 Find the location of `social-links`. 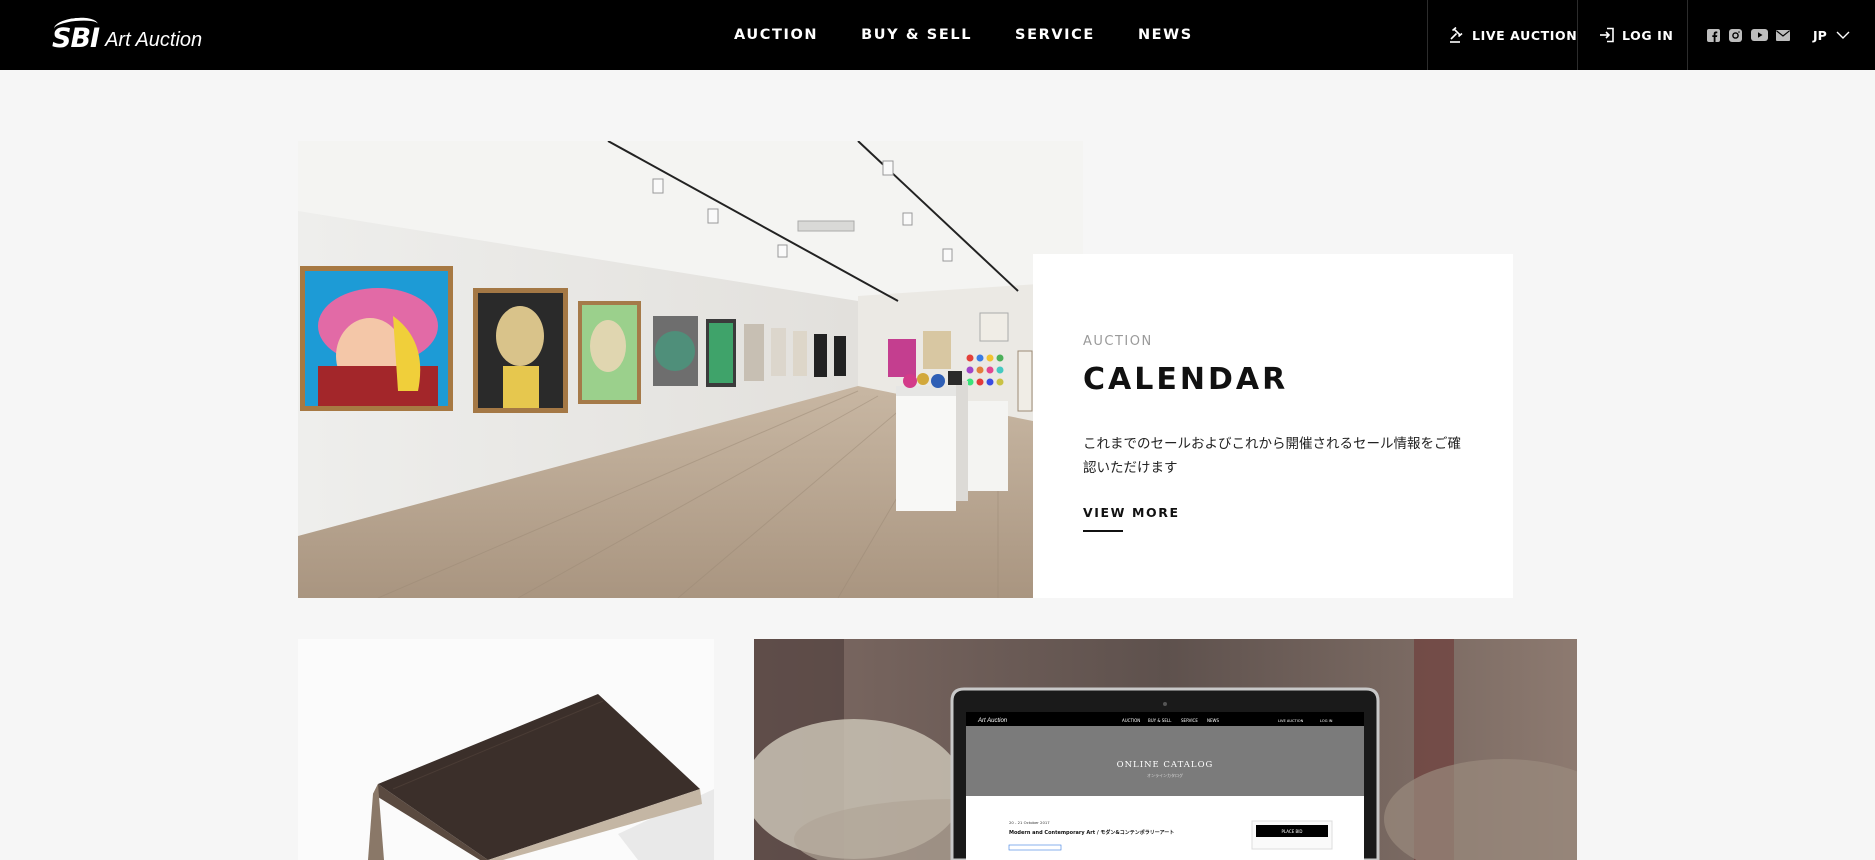

social-links is located at coordinates (1748, 35).